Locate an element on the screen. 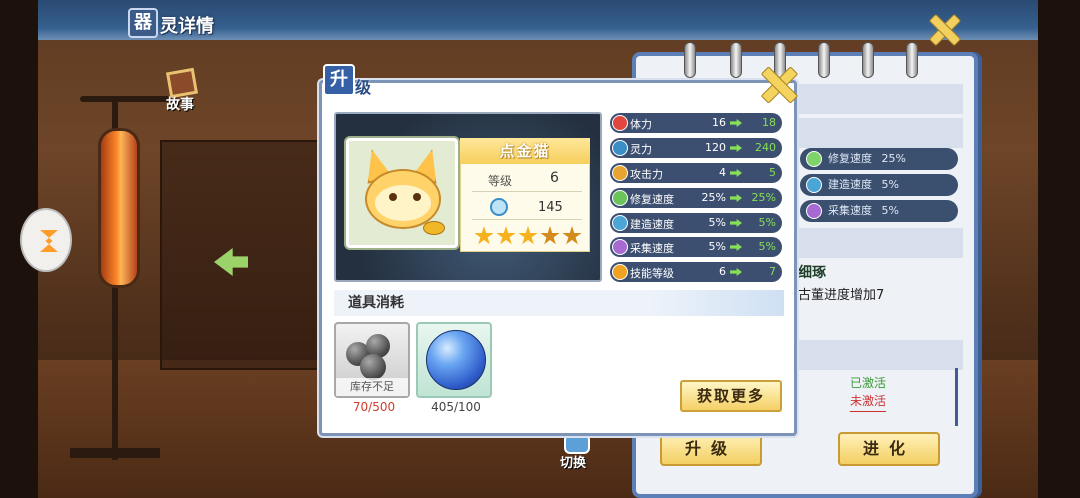  status-inactive: 未激活 is located at coordinates (868, 402).